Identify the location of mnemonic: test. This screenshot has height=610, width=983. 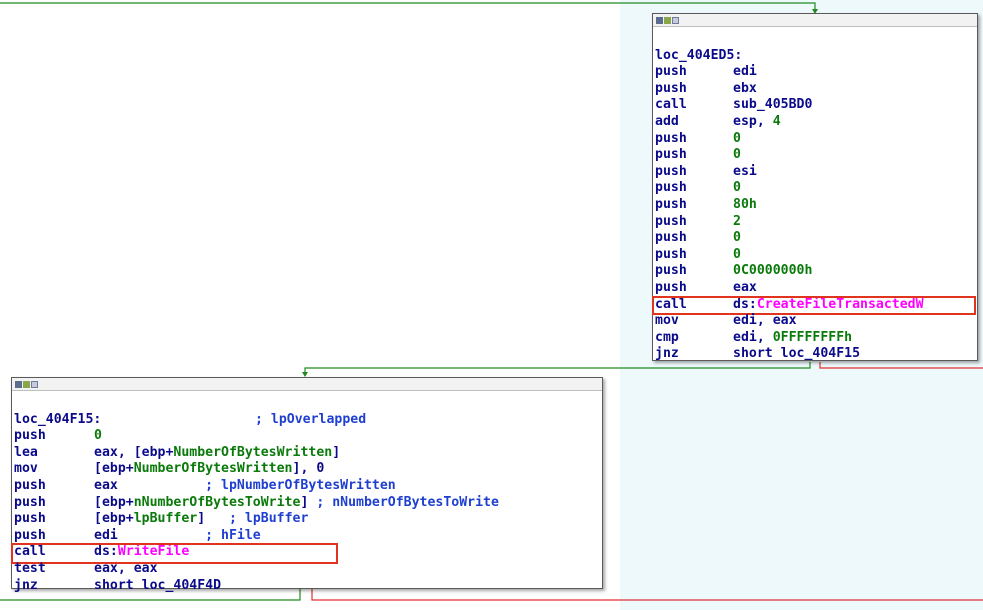
(30, 568).